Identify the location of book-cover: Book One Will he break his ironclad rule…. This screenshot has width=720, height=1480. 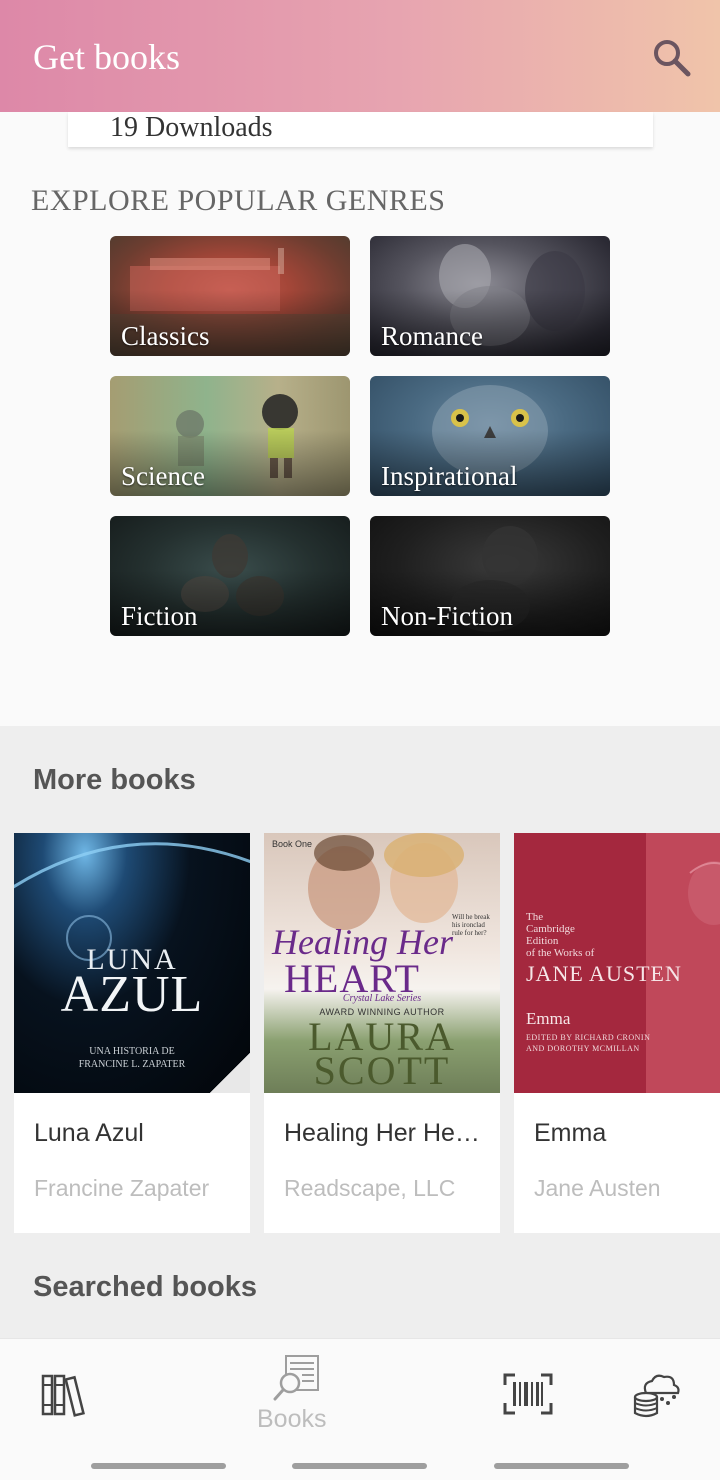
(382, 963).